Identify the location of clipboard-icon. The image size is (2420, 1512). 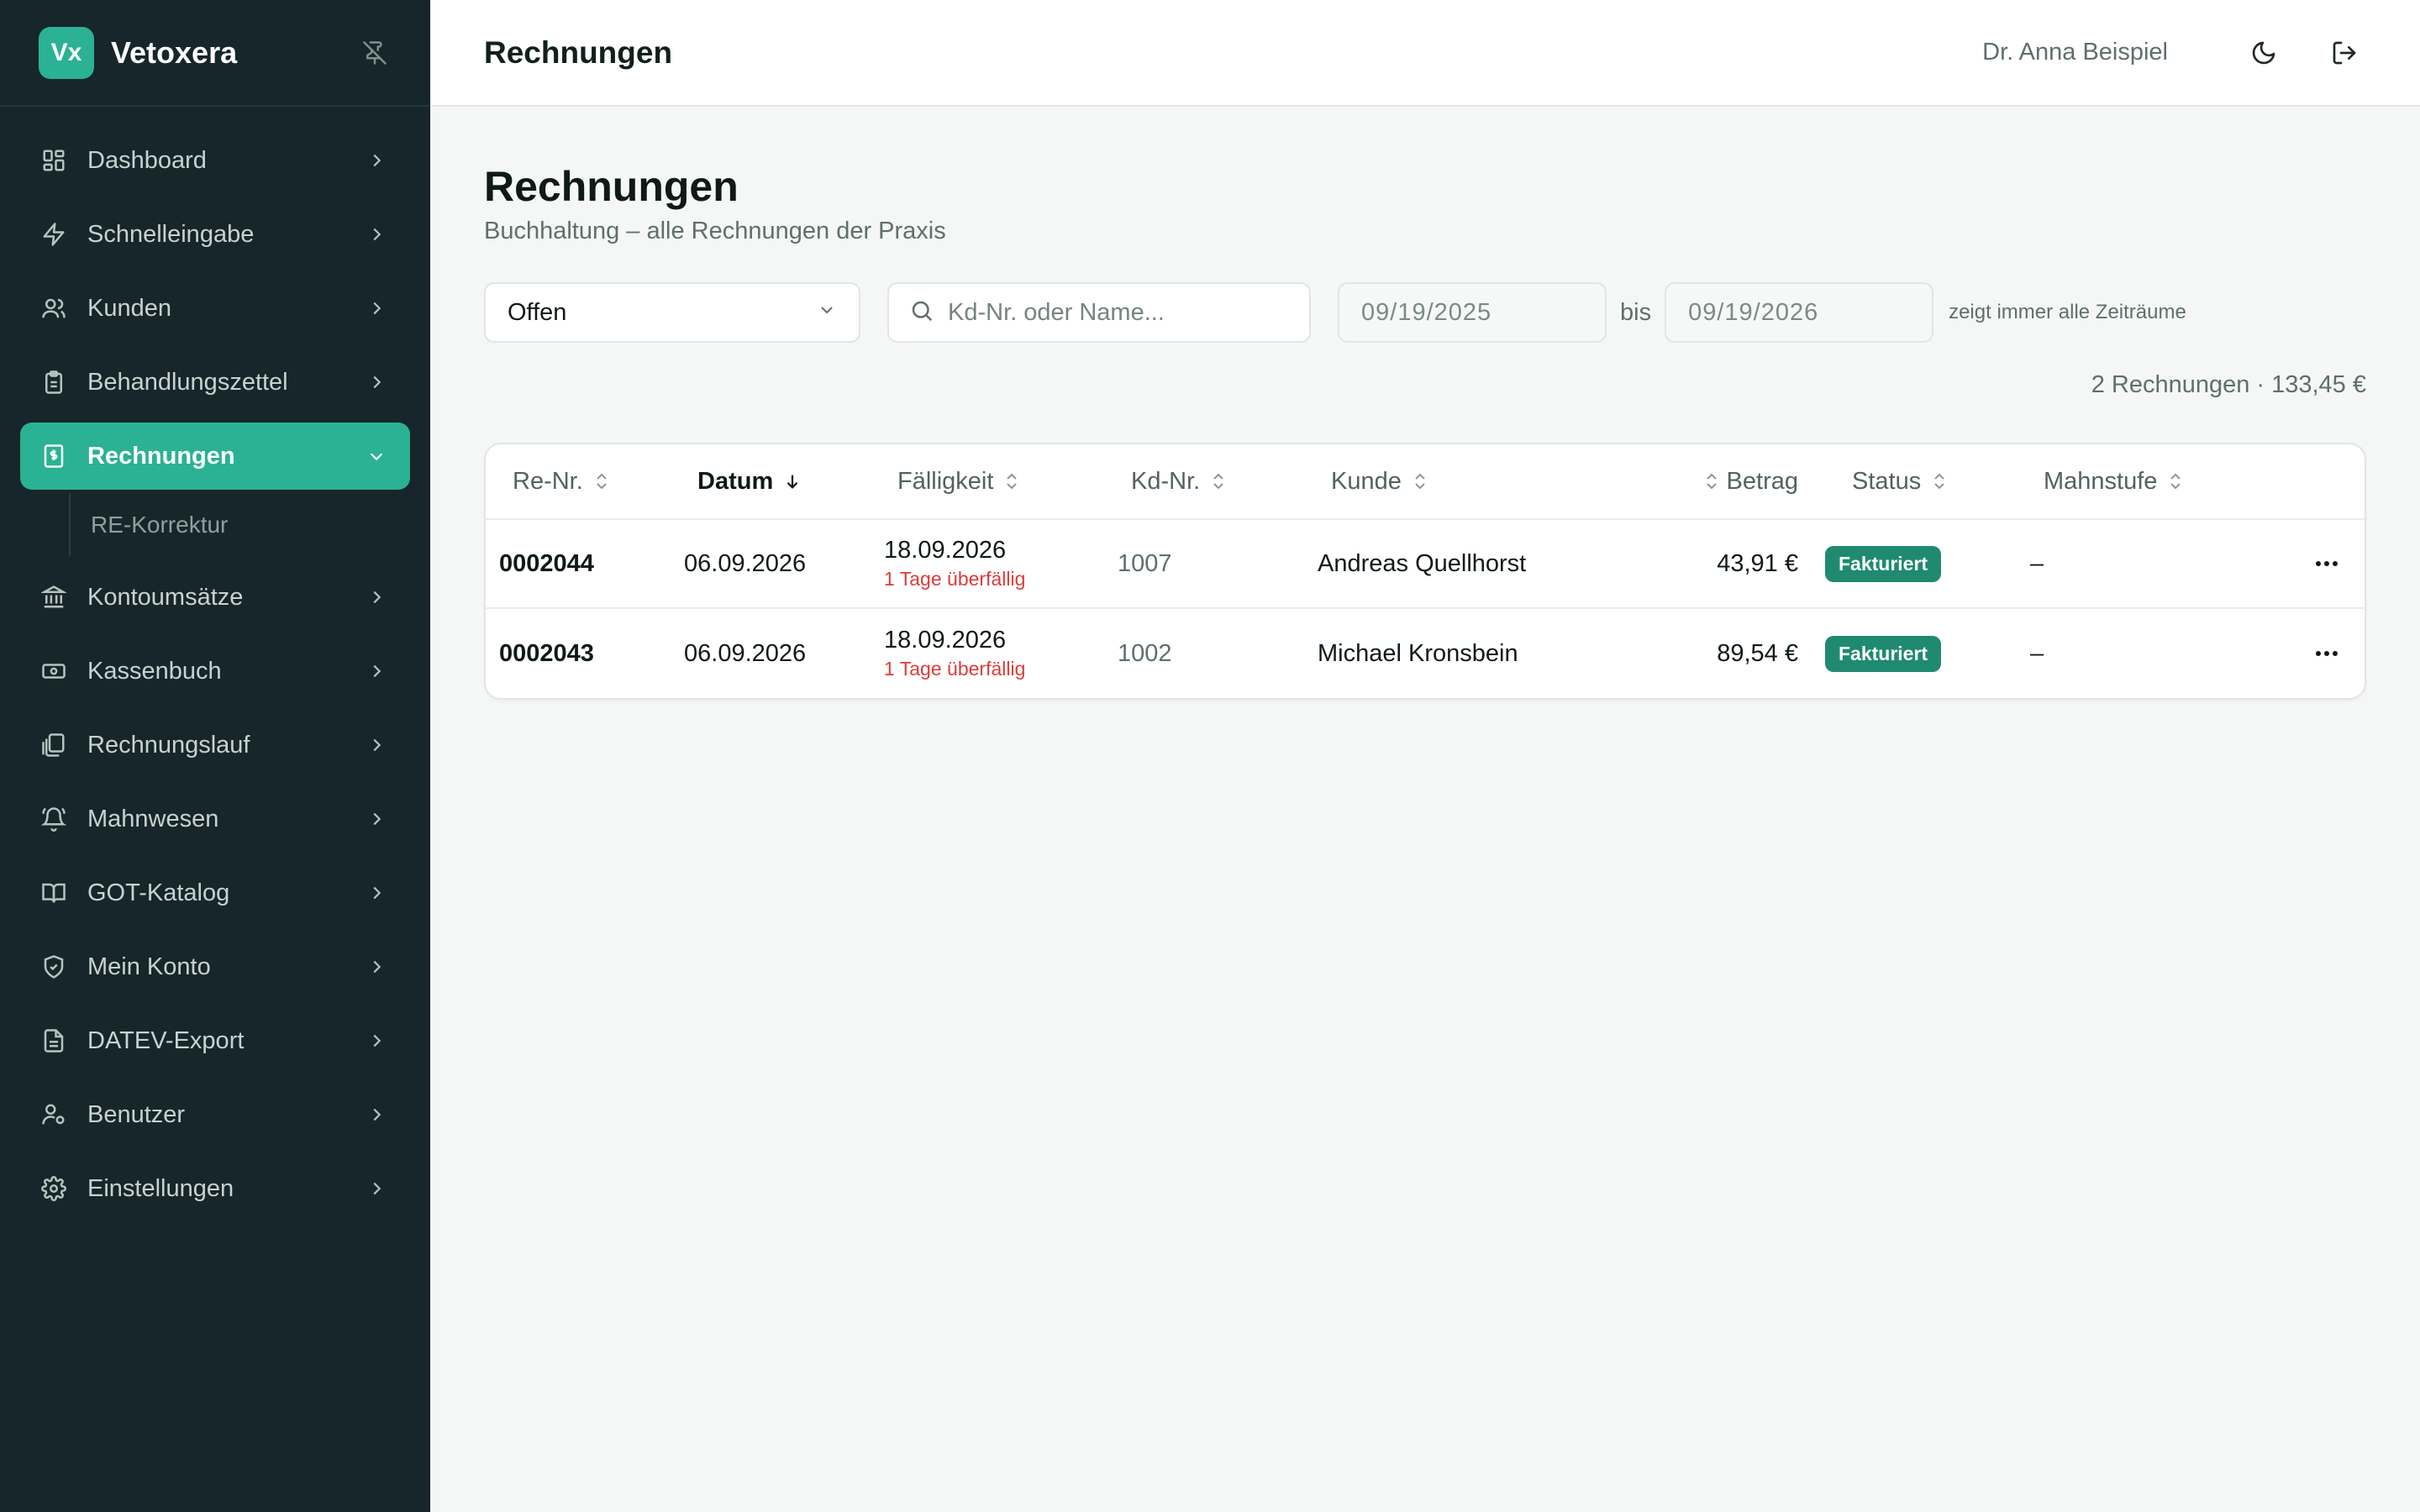
(54, 382).